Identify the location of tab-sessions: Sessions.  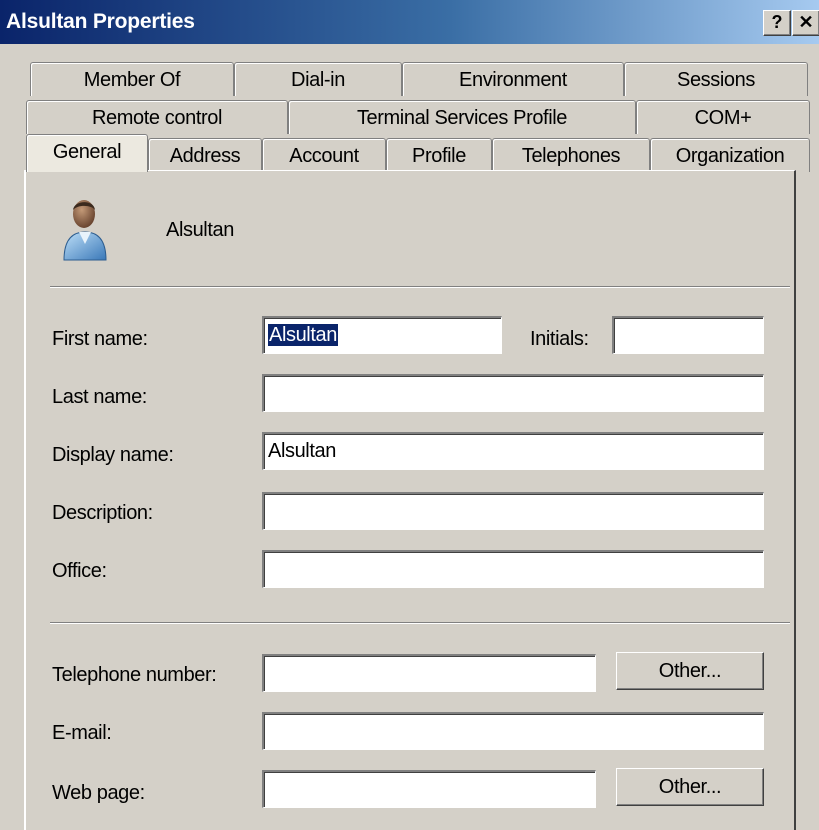
(716, 79).